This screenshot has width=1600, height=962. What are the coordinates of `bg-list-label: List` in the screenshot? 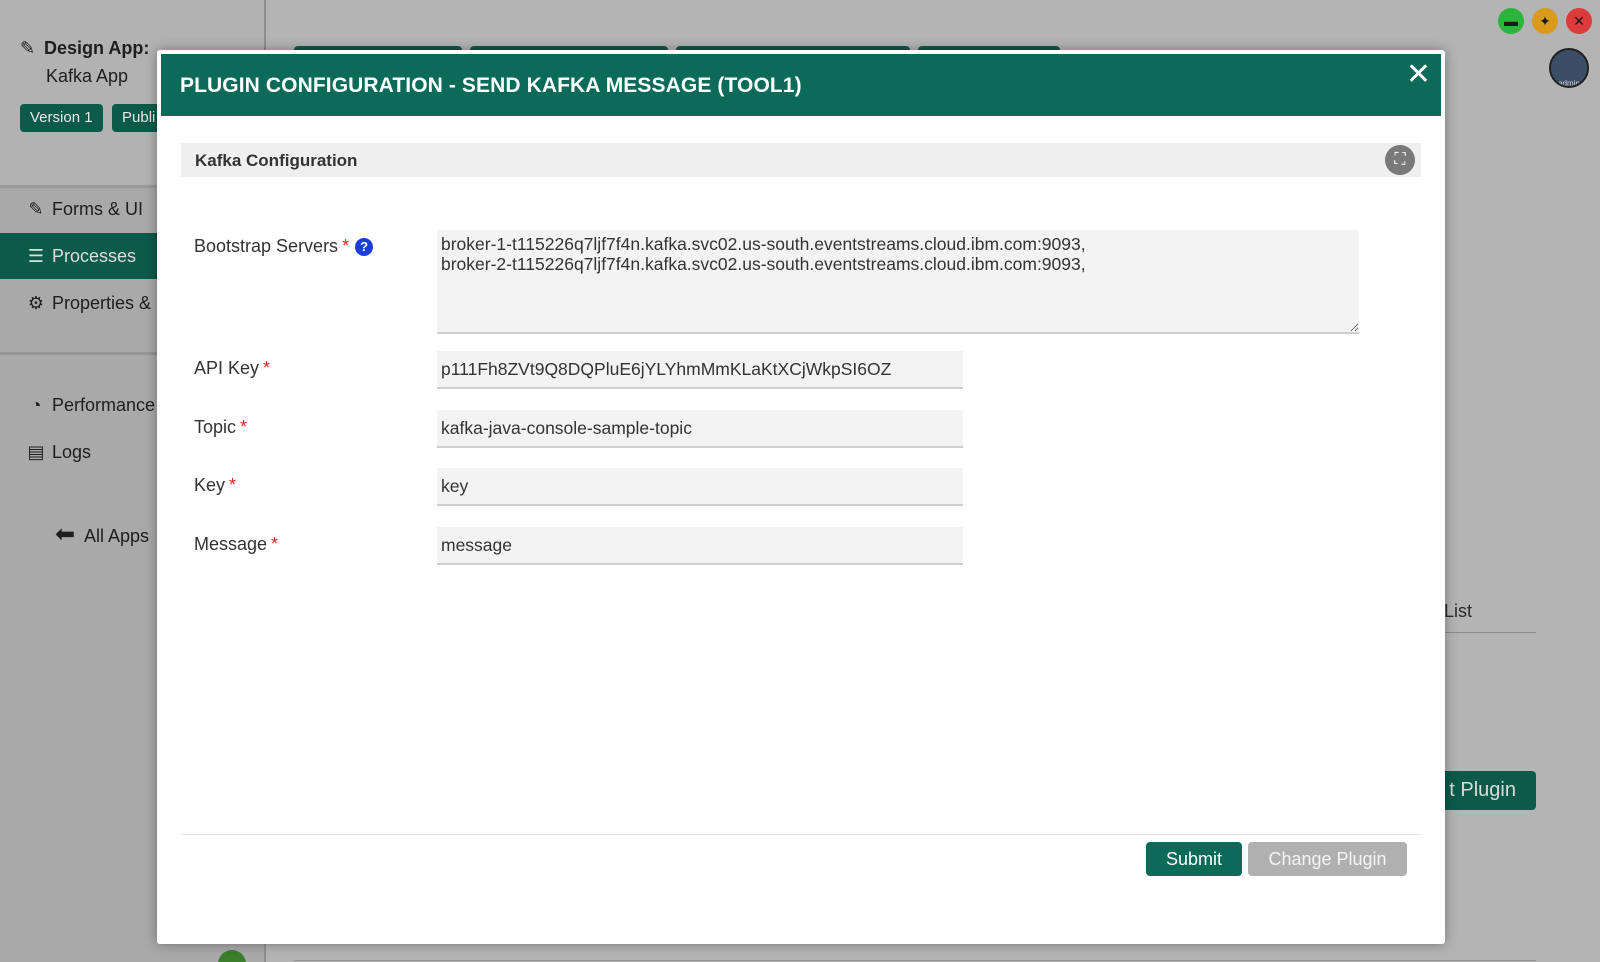 It's located at (1458, 611).